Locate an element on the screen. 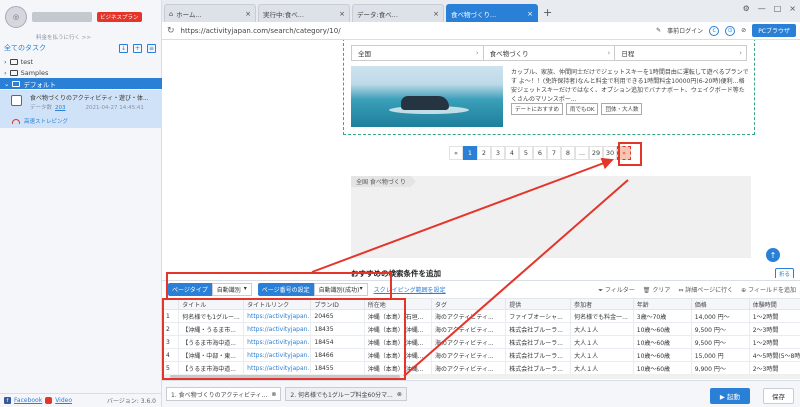 This screenshot has height=407, width=800. page-8: 8 is located at coordinates (568, 153).